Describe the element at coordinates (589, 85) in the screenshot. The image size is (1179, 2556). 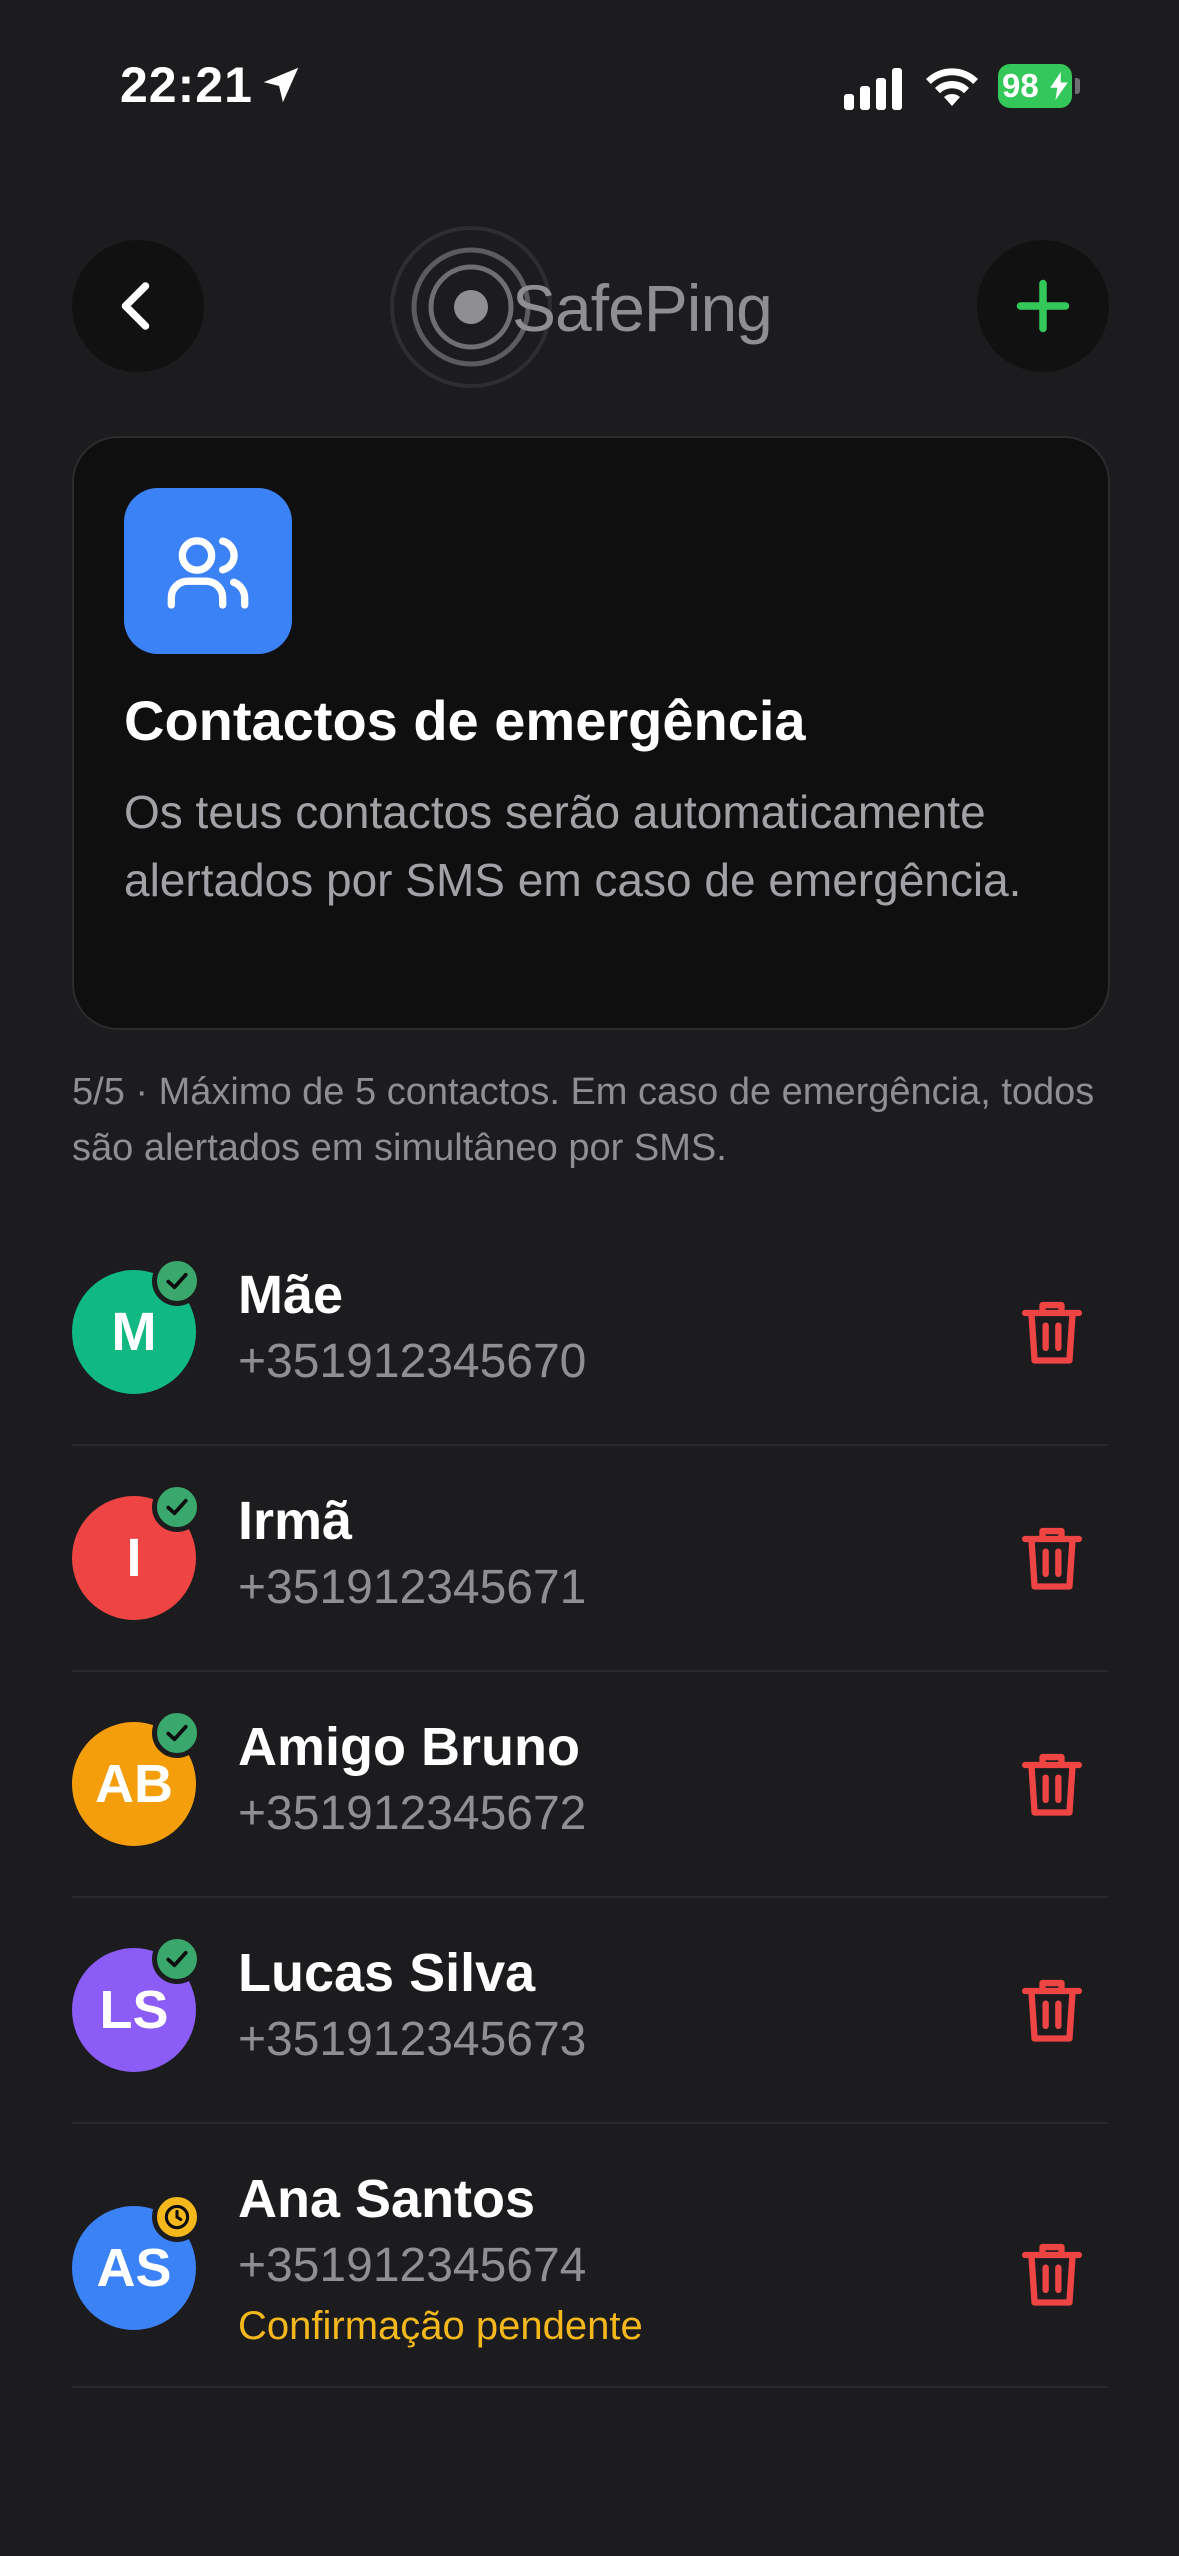
I see `status-bar: 22:21 98` at that location.